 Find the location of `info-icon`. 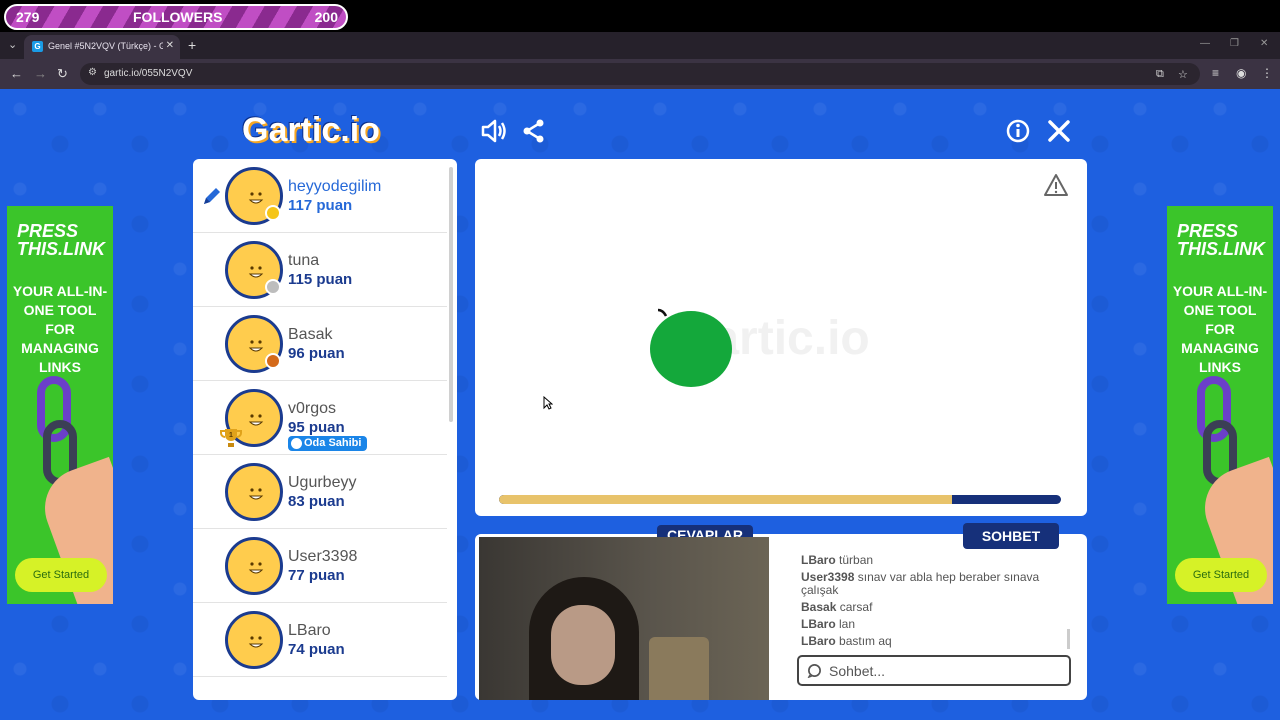

info-icon is located at coordinates (1018, 131).